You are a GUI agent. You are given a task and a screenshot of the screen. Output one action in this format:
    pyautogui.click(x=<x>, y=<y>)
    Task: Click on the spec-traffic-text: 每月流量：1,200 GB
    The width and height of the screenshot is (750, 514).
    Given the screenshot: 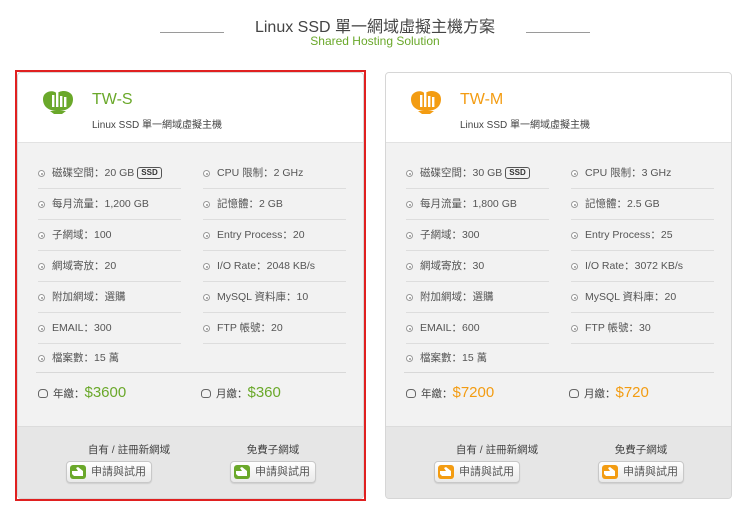 What is the action you would take?
    pyautogui.click(x=100, y=204)
    